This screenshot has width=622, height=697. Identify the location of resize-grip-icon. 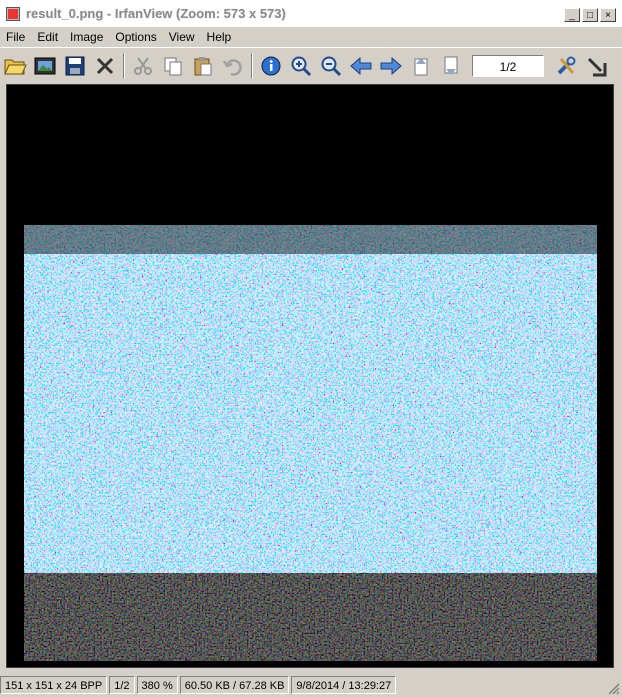
(613, 688).